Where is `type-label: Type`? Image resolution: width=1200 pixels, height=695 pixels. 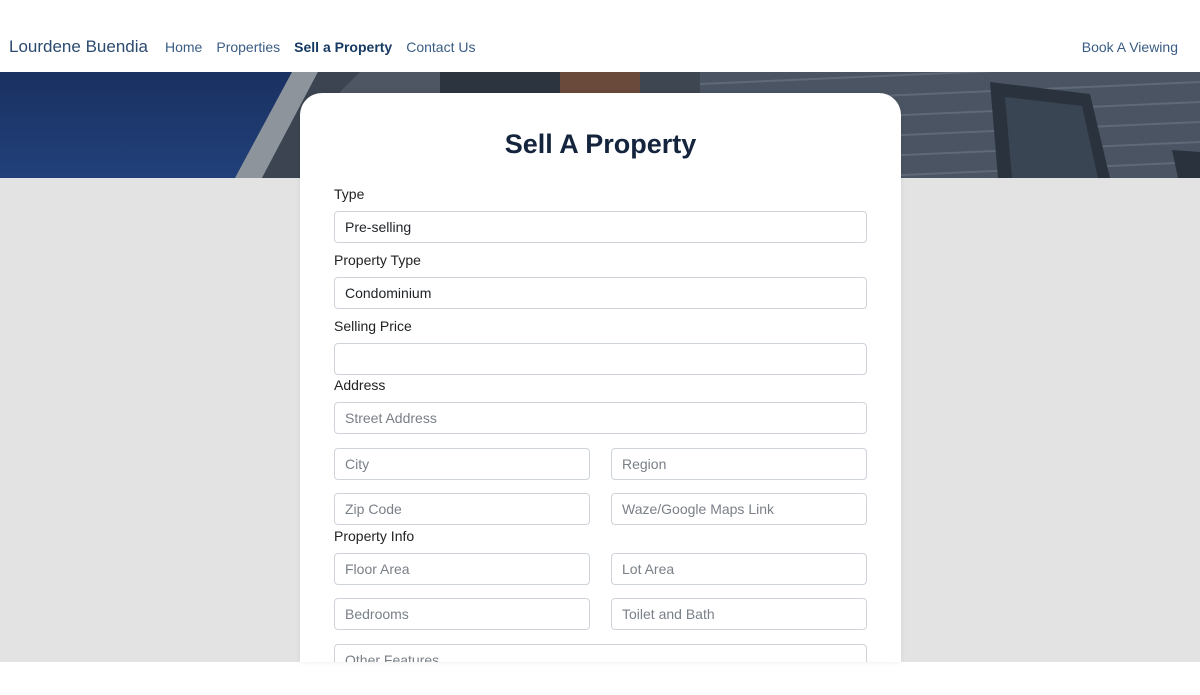 type-label: Type is located at coordinates (349, 194).